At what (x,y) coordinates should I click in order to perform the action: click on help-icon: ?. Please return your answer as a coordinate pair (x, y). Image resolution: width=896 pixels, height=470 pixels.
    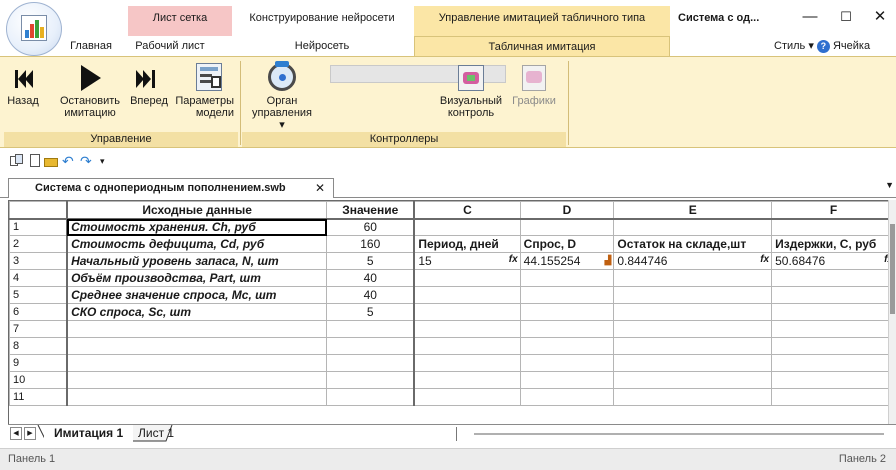
    Looking at the image, I should click on (823, 46).